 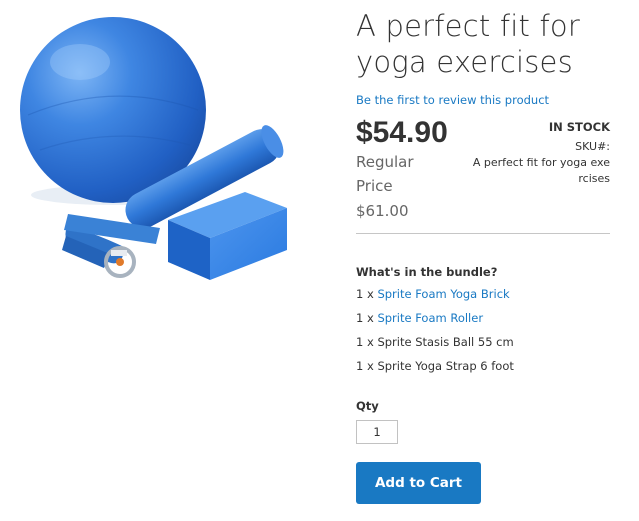 I want to click on sku-value: A perfect fit for yoga exercises, so click(x=541, y=170).